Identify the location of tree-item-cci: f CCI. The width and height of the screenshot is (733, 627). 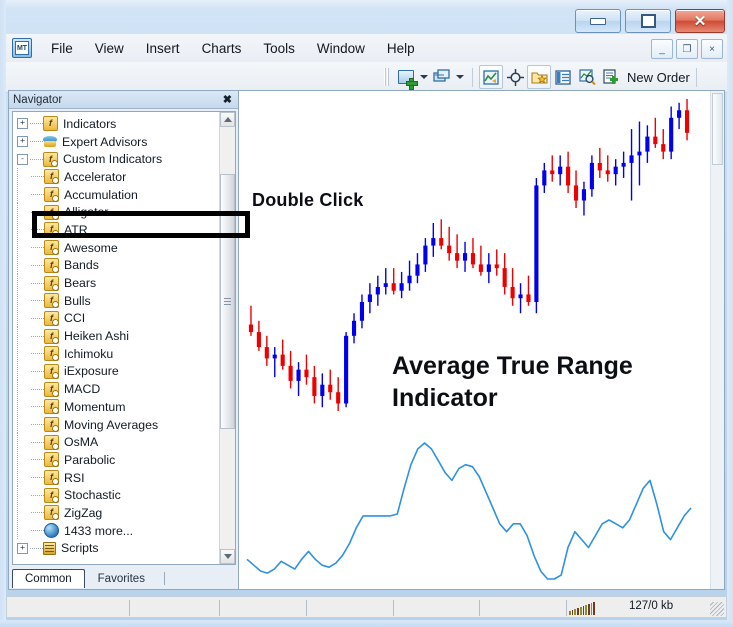
(118, 318).